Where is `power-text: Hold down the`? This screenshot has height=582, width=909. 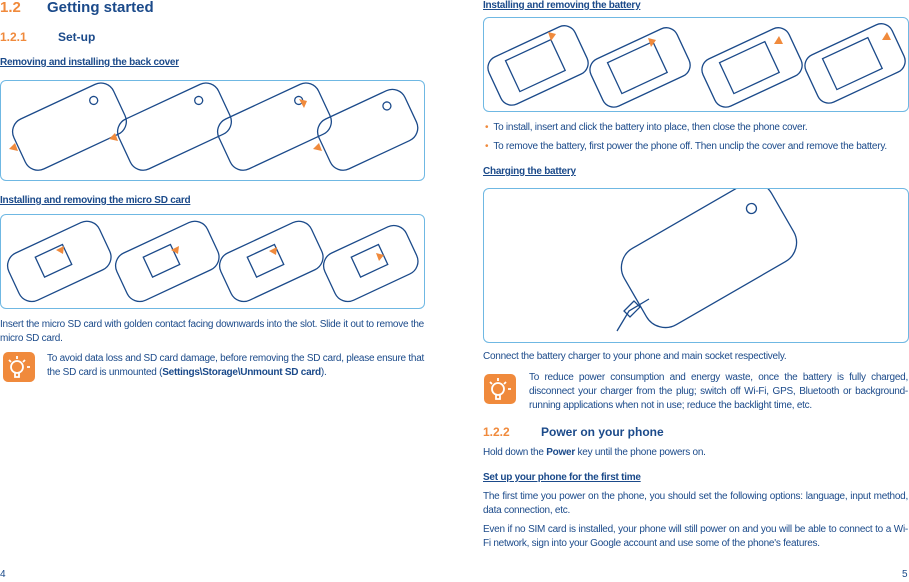 power-text: Hold down the is located at coordinates (515, 452).